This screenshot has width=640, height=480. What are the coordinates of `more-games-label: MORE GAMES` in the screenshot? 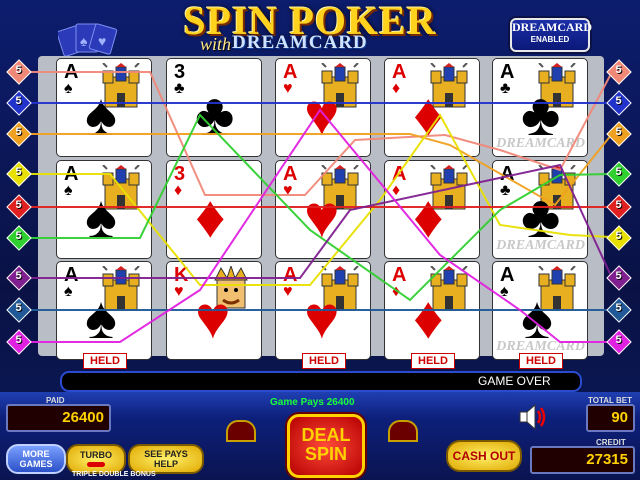 It's located at (36, 459).